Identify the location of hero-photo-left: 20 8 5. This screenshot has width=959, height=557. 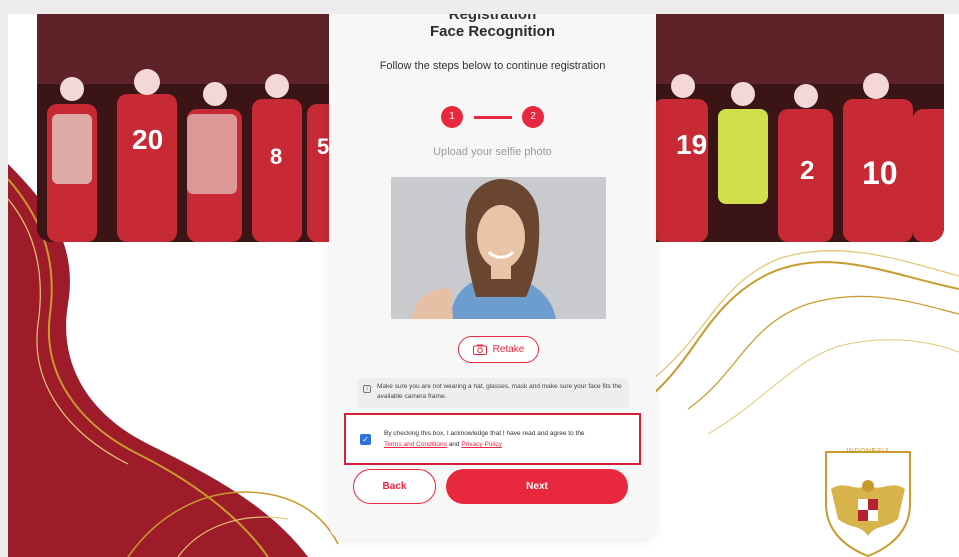
(187, 128).